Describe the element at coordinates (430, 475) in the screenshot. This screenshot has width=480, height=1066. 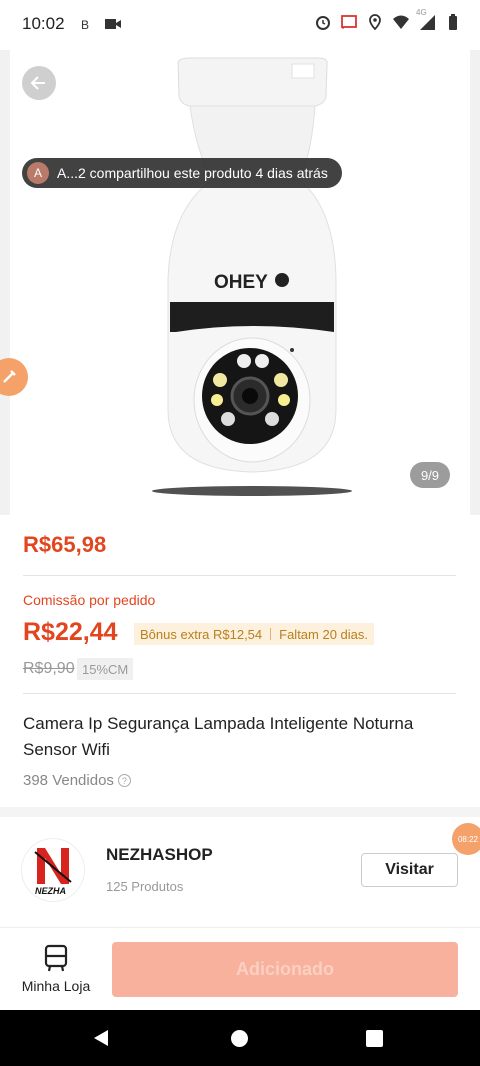
I see `image-counter: 9/9` at that location.